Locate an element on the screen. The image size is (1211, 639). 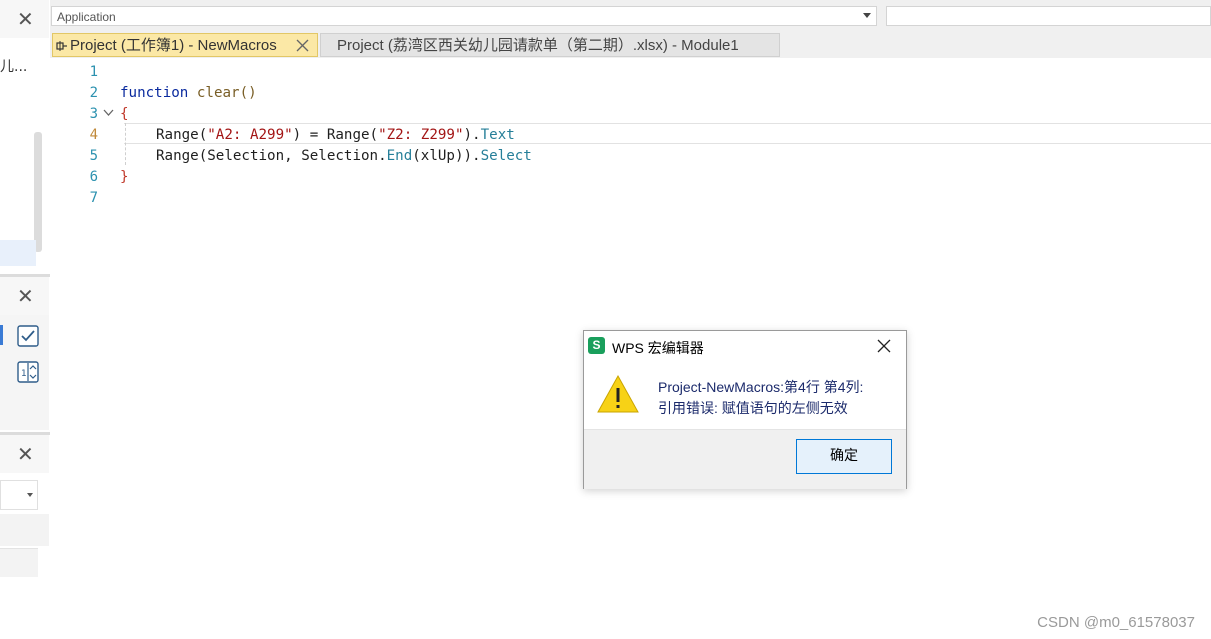
spin-button-property-icon: 1 is located at coordinates (28, 372).